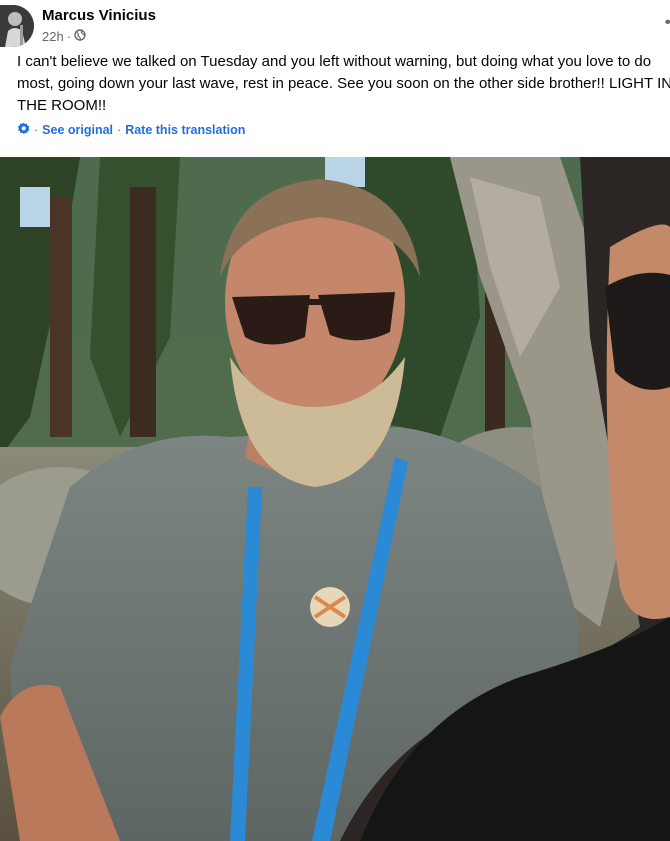  I want to click on post-header: Marcus Vinicius 22h · ••, so click(335, 24).